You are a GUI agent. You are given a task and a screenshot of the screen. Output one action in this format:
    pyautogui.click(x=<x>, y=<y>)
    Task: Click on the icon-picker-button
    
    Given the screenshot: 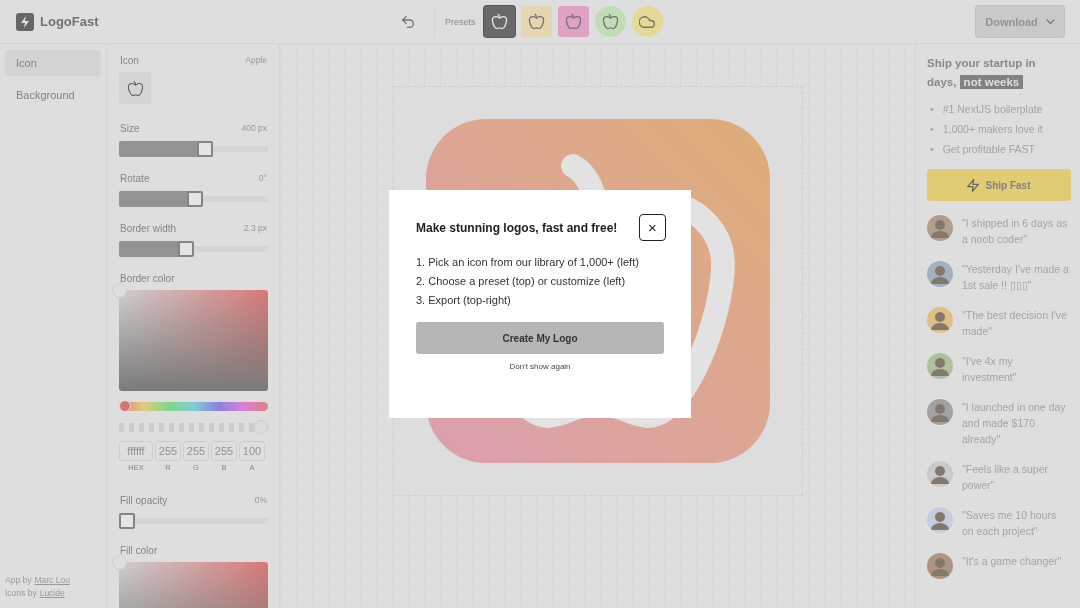 What is the action you would take?
    pyautogui.click(x=135, y=88)
    